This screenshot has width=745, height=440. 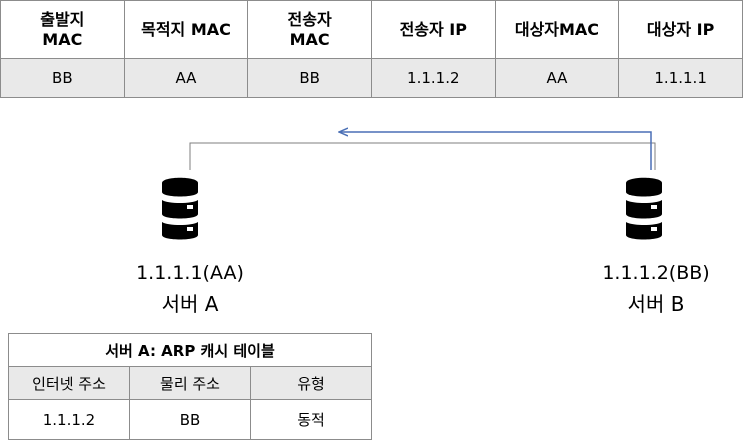 I want to click on connector-line, so click(x=422, y=156).